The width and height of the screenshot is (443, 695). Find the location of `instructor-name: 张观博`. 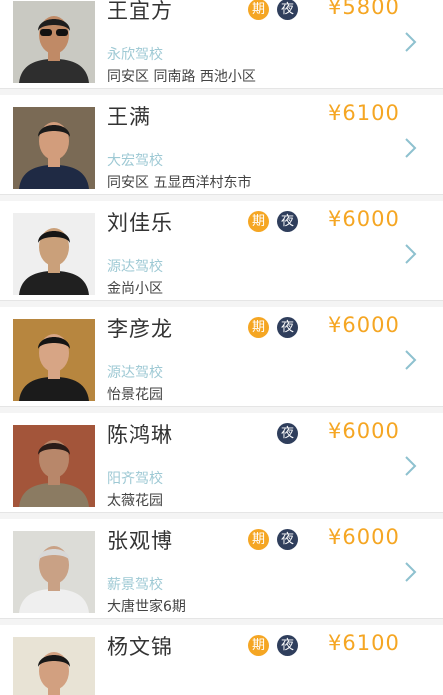

instructor-name: 张观博 is located at coordinates (140, 541).